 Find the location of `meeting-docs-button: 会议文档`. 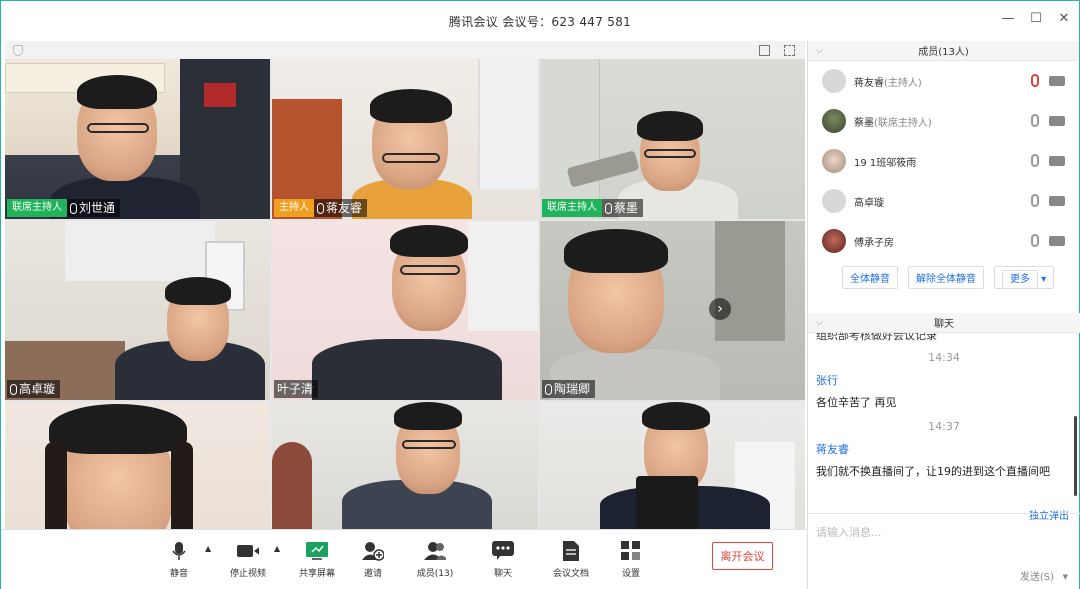

meeting-docs-button: 会议文档 is located at coordinates (571, 559).